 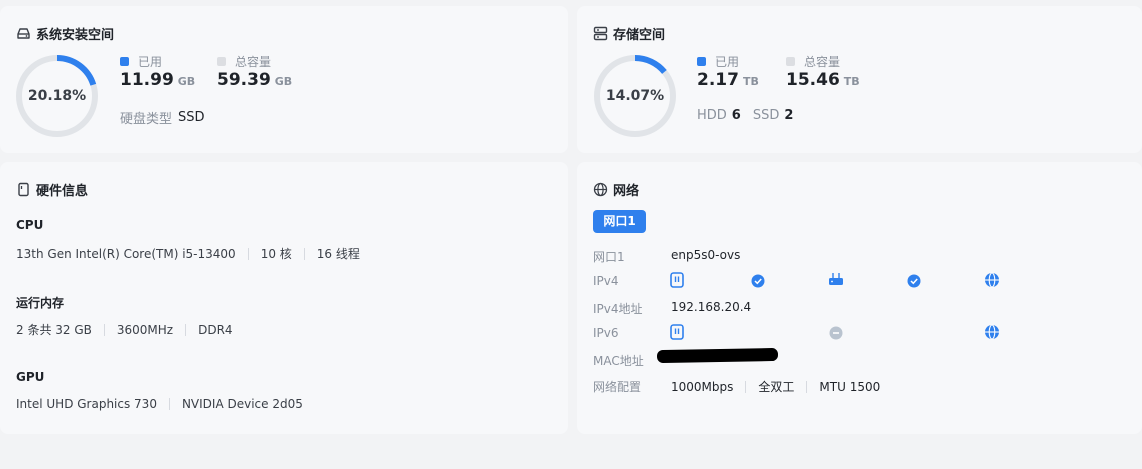 I want to click on system-total-number: 59.39, so click(x=244, y=80).